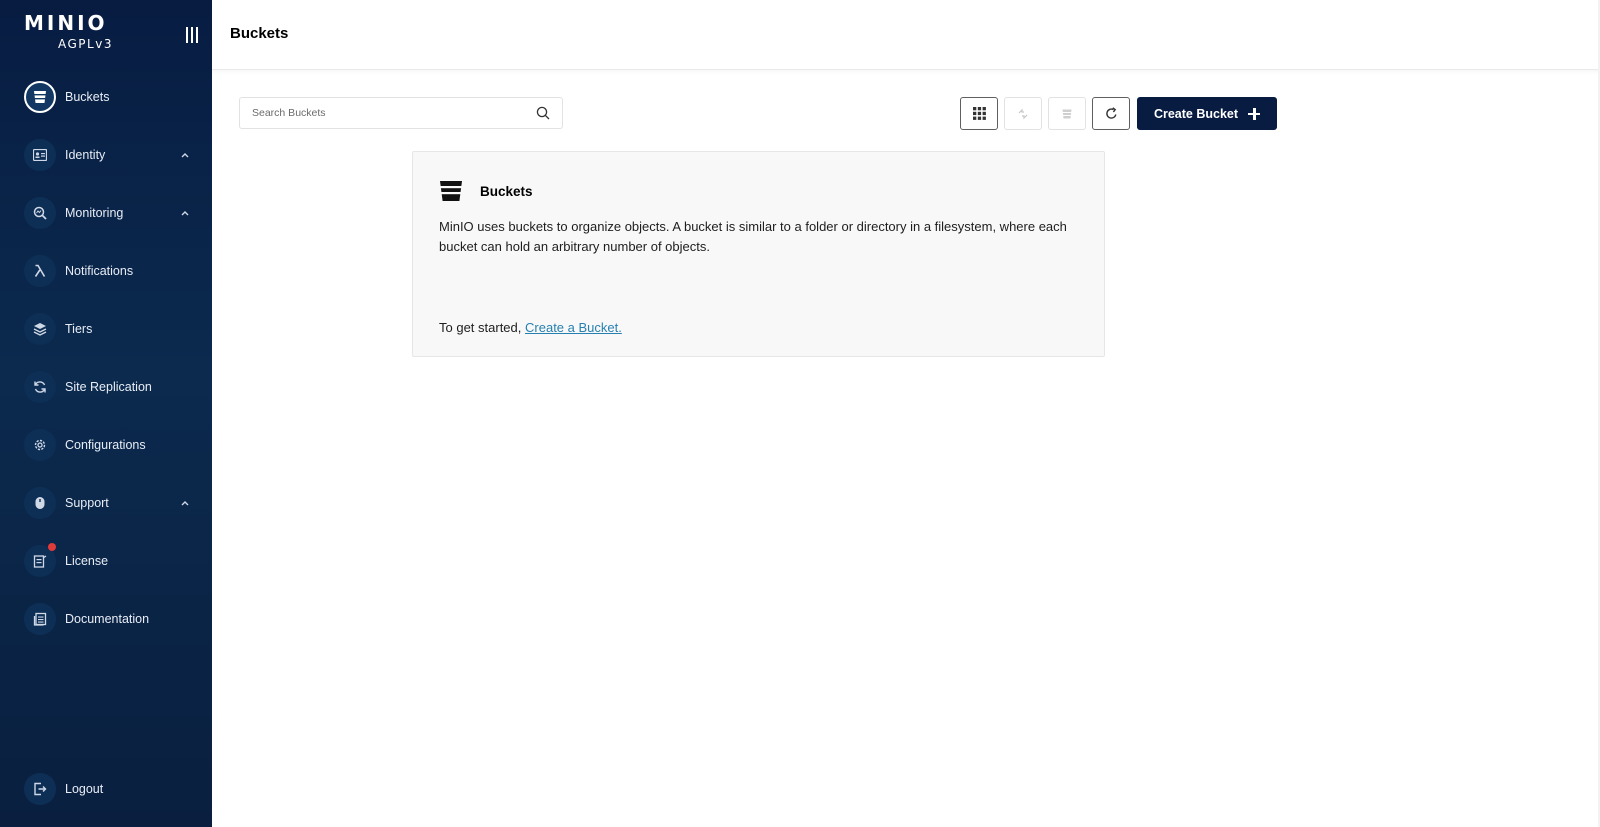 Image resolution: width=1600 pixels, height=827 pixels. I want to click on create-bucket-button: Create Bucket, so click(1207, 113).